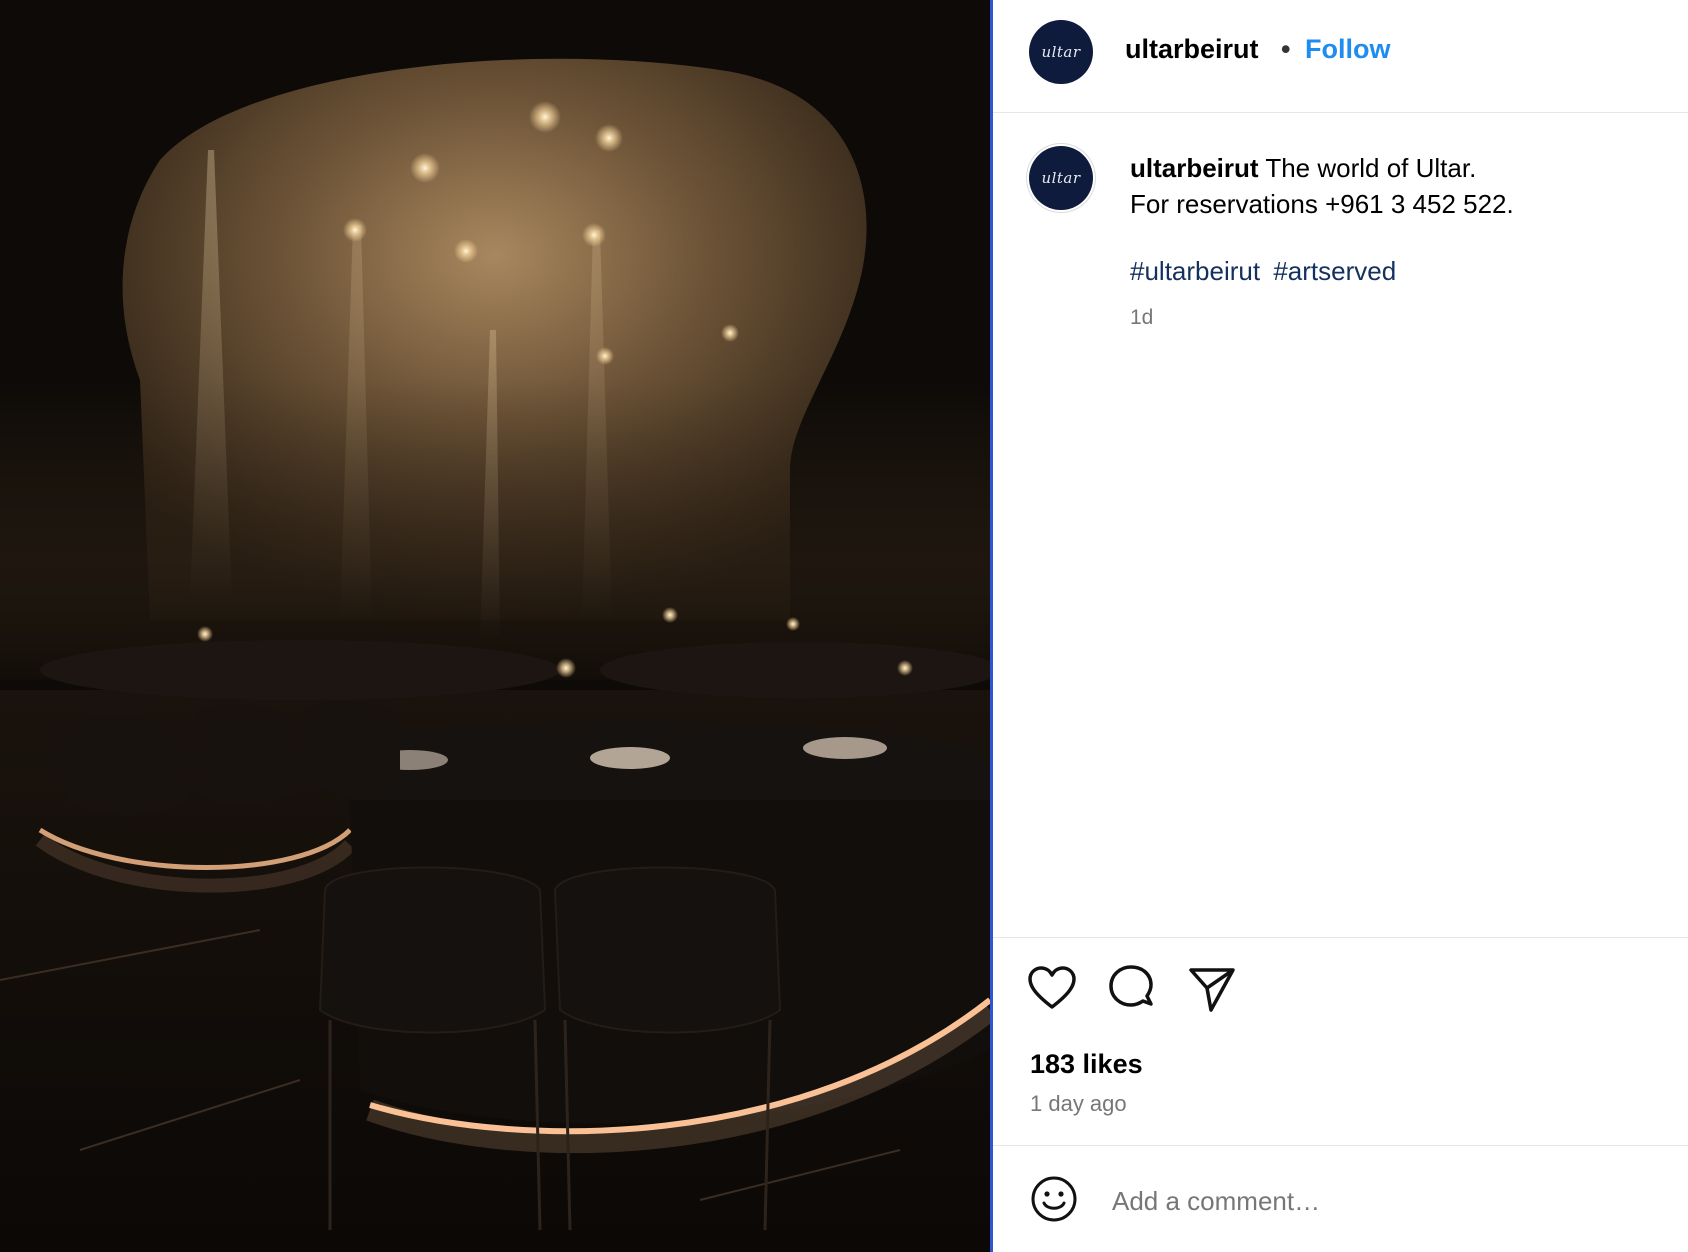 Image resolution: width=1688 pixels, height=1252 pixels. What do you see at coordinates (1132, 989) in the screenshot?
I see `comment-icon` at bounding box center [1132, 989].